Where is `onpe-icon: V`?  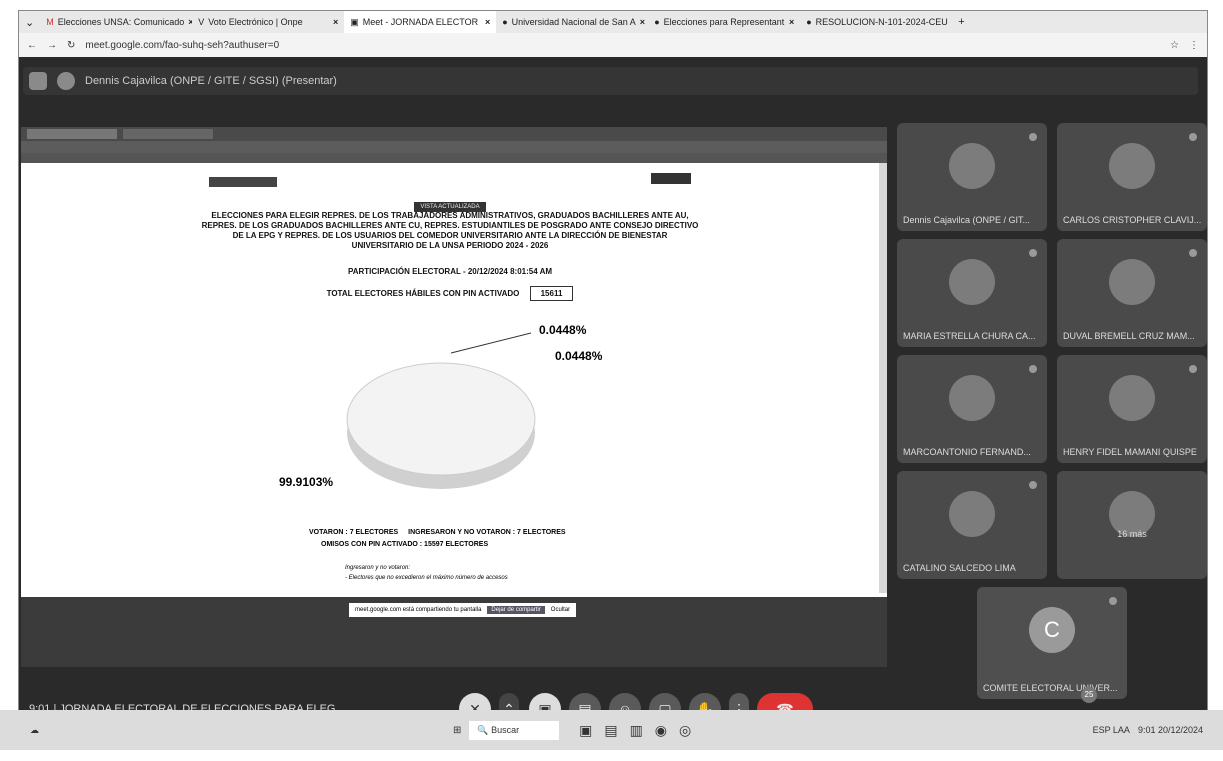
onpe-icon: V is located at coordinates (201, 22).